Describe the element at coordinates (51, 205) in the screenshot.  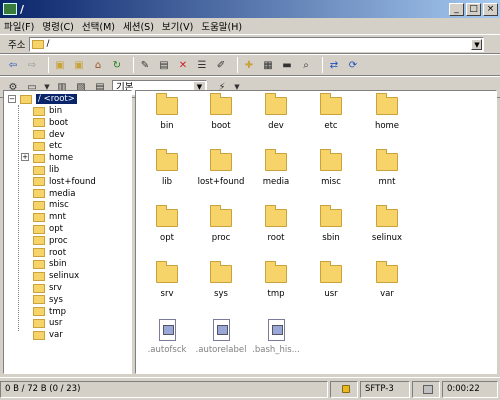
I see `tree-item: misc` at that location.